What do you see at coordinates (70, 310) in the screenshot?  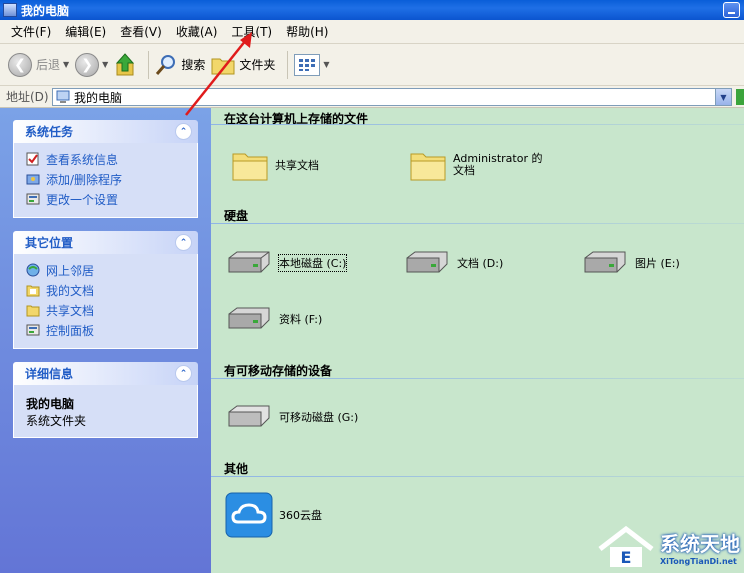 I see `place-label: 共享文档` at bounding box center [70, 310].